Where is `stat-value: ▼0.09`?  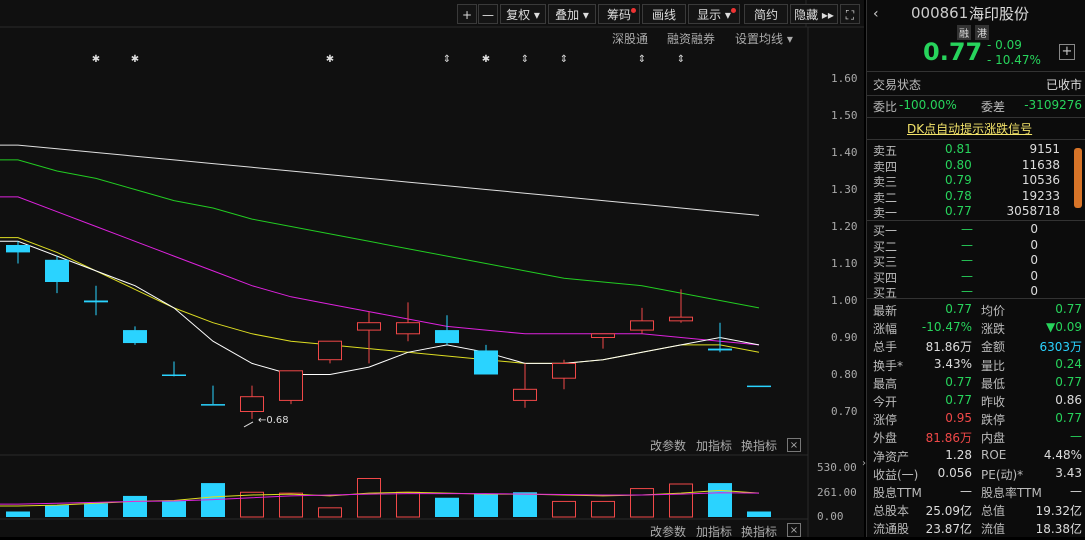 stat-value: ▼0.09 is located at coordinates (1064, 327).